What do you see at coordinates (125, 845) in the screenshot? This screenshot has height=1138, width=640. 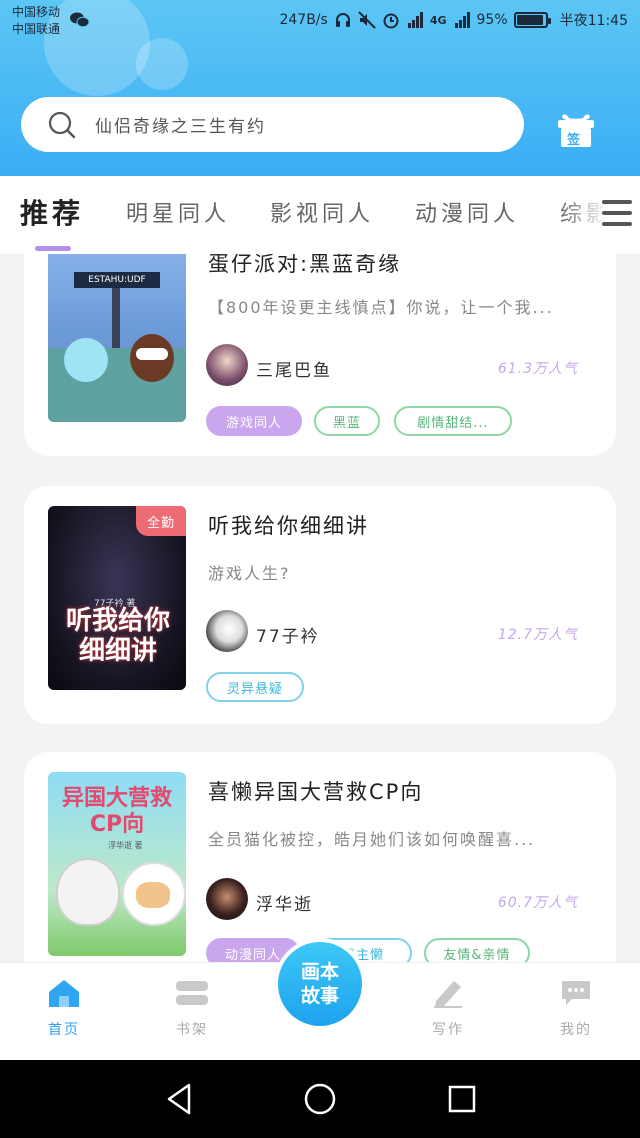 I see `cover-author: 浮华逝 著` at bounding box center [125, 845].